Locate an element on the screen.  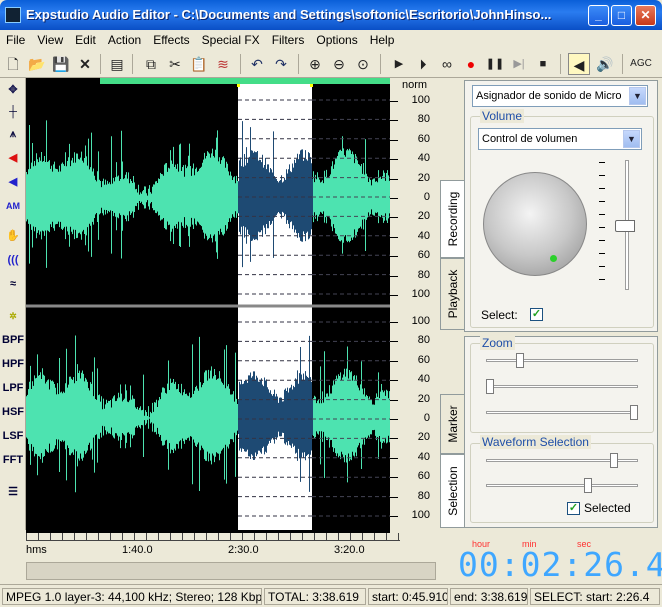
cut-x-icon: ✕ is located at coordinates (85, 64).